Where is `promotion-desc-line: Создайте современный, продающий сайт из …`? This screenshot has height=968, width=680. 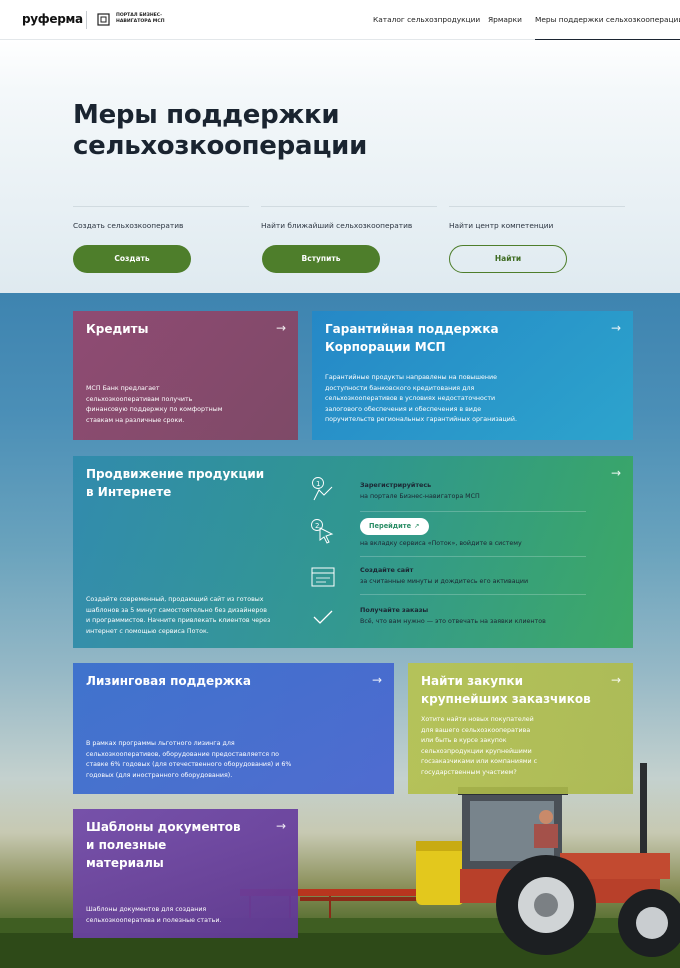 promotion-desc-line: Создайте современный, продающий сайт из … is located at coordinates (175, 599).